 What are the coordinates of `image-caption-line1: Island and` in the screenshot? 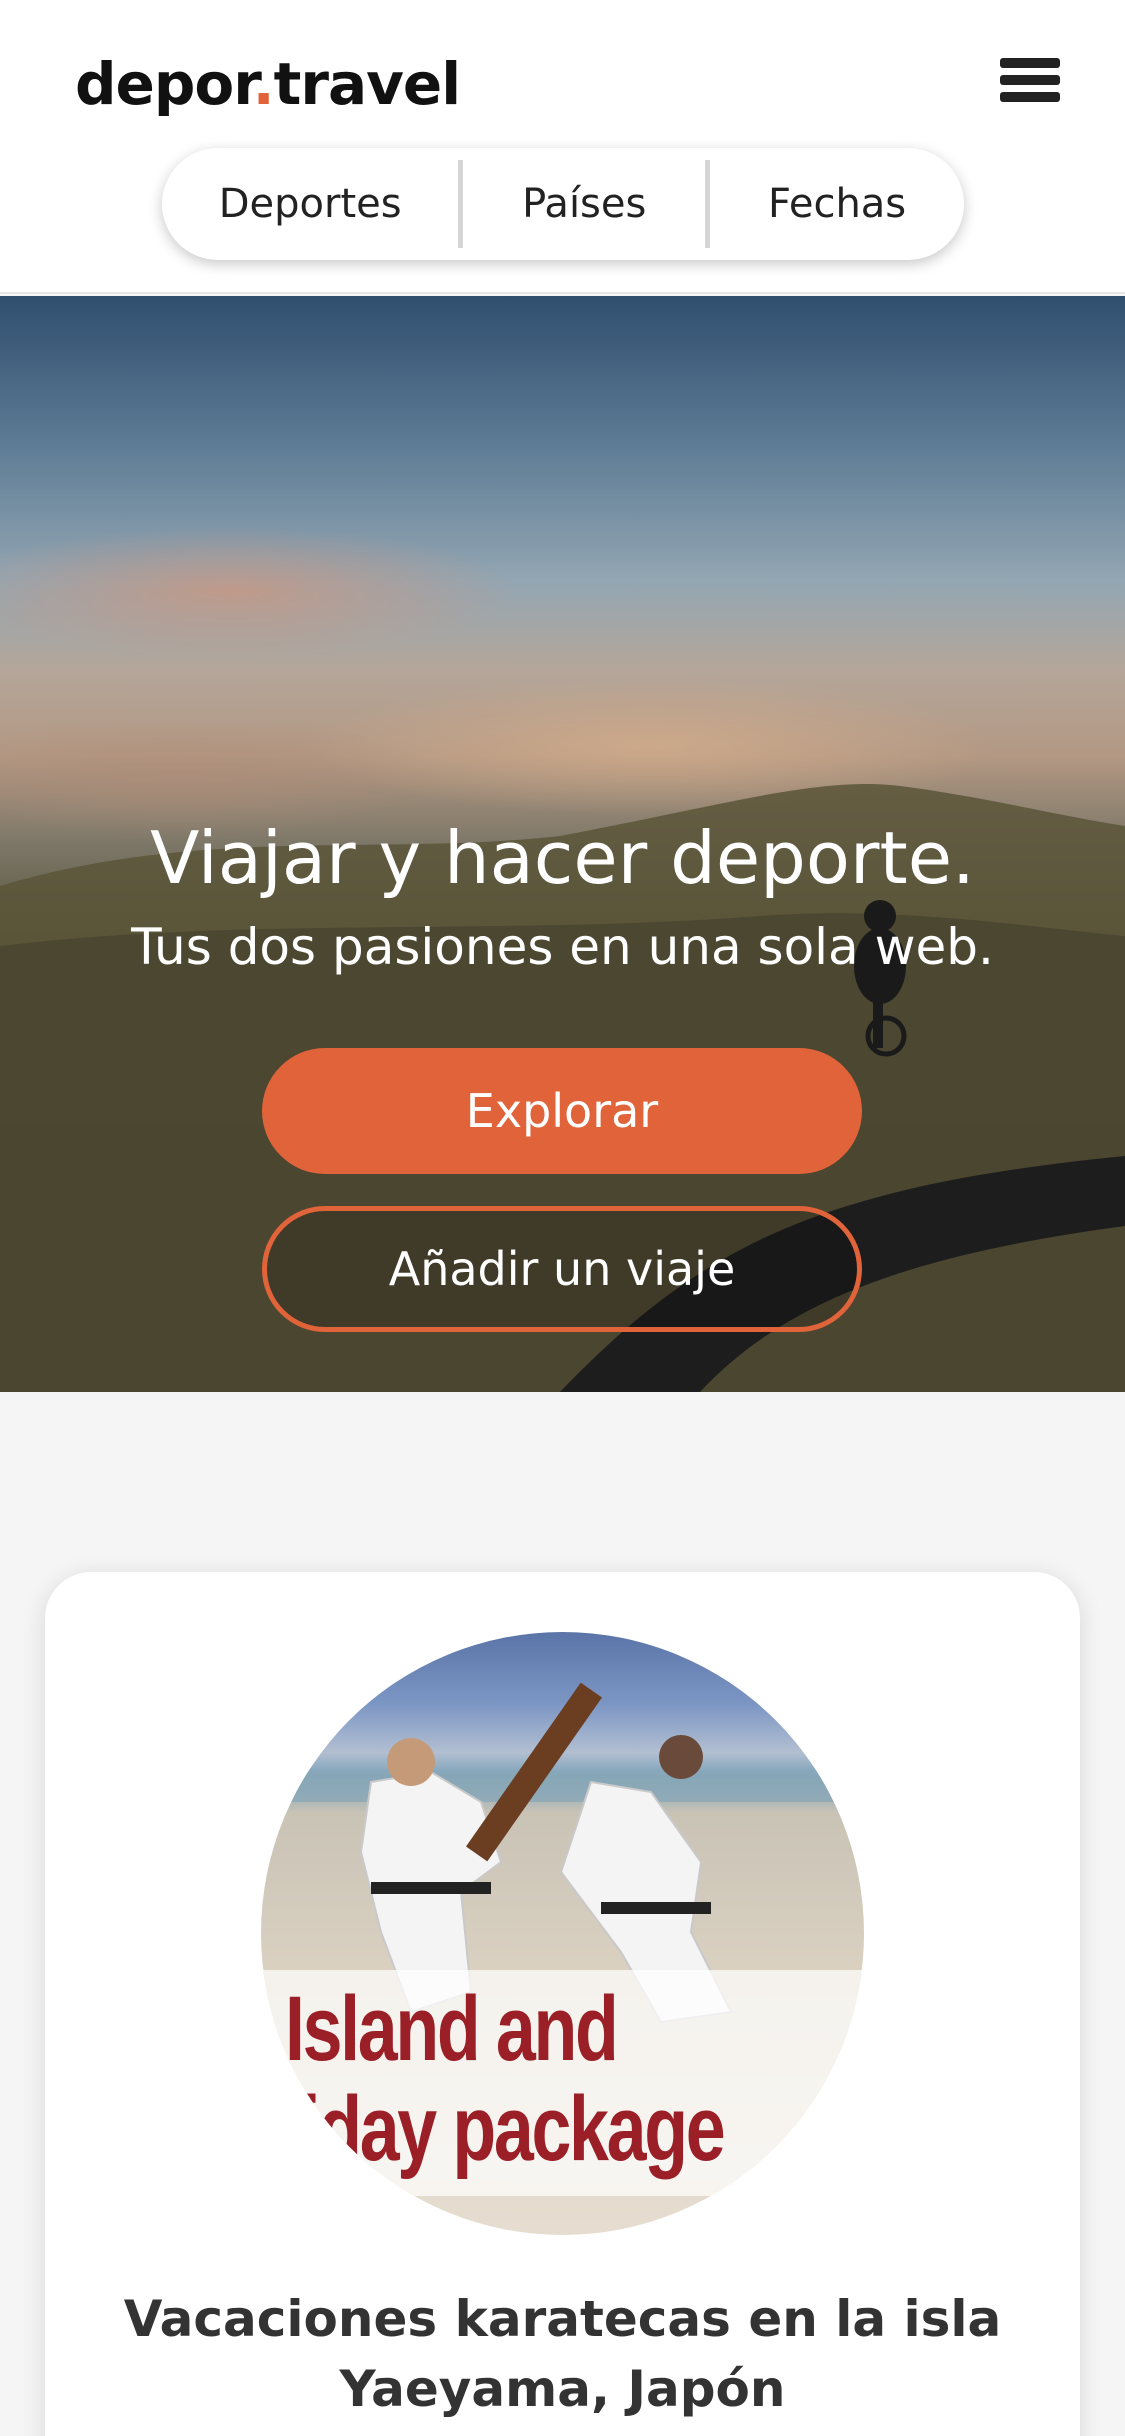 It's located at (452, 2029).